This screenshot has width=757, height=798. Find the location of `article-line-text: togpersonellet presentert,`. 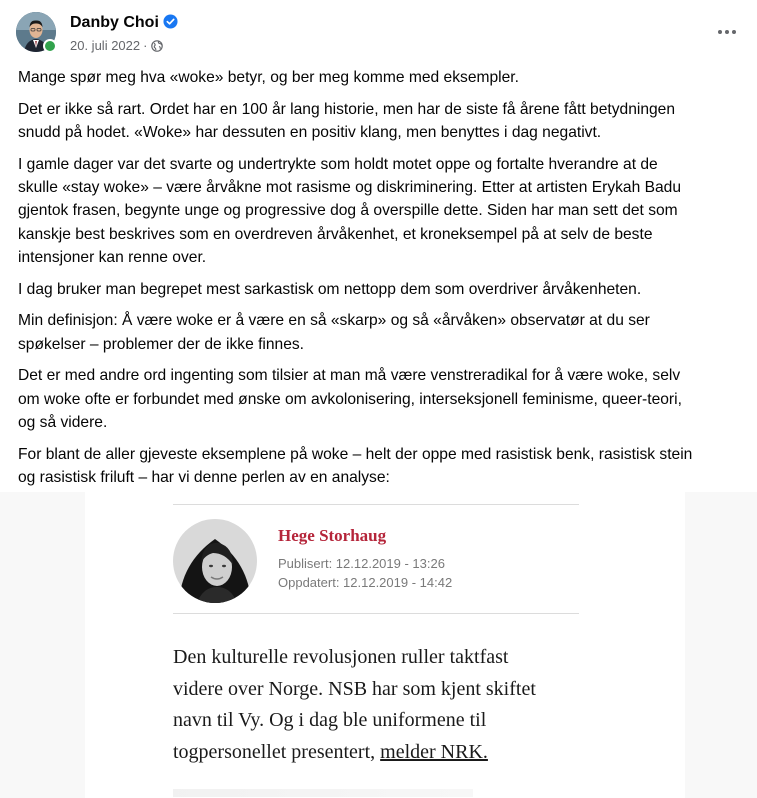

article-line-text: togpersonellet presentert, is located at coordinates (277, 751).